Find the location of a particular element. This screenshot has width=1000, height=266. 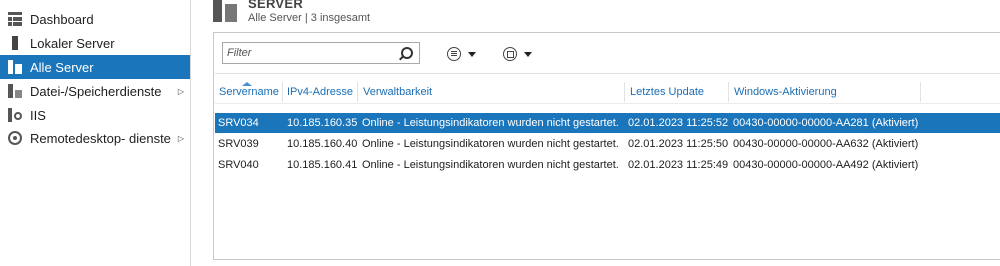

sidebar-item-remote-desktop: Remotedesktop- dienste ▷ is located at coordinates (95, 138).